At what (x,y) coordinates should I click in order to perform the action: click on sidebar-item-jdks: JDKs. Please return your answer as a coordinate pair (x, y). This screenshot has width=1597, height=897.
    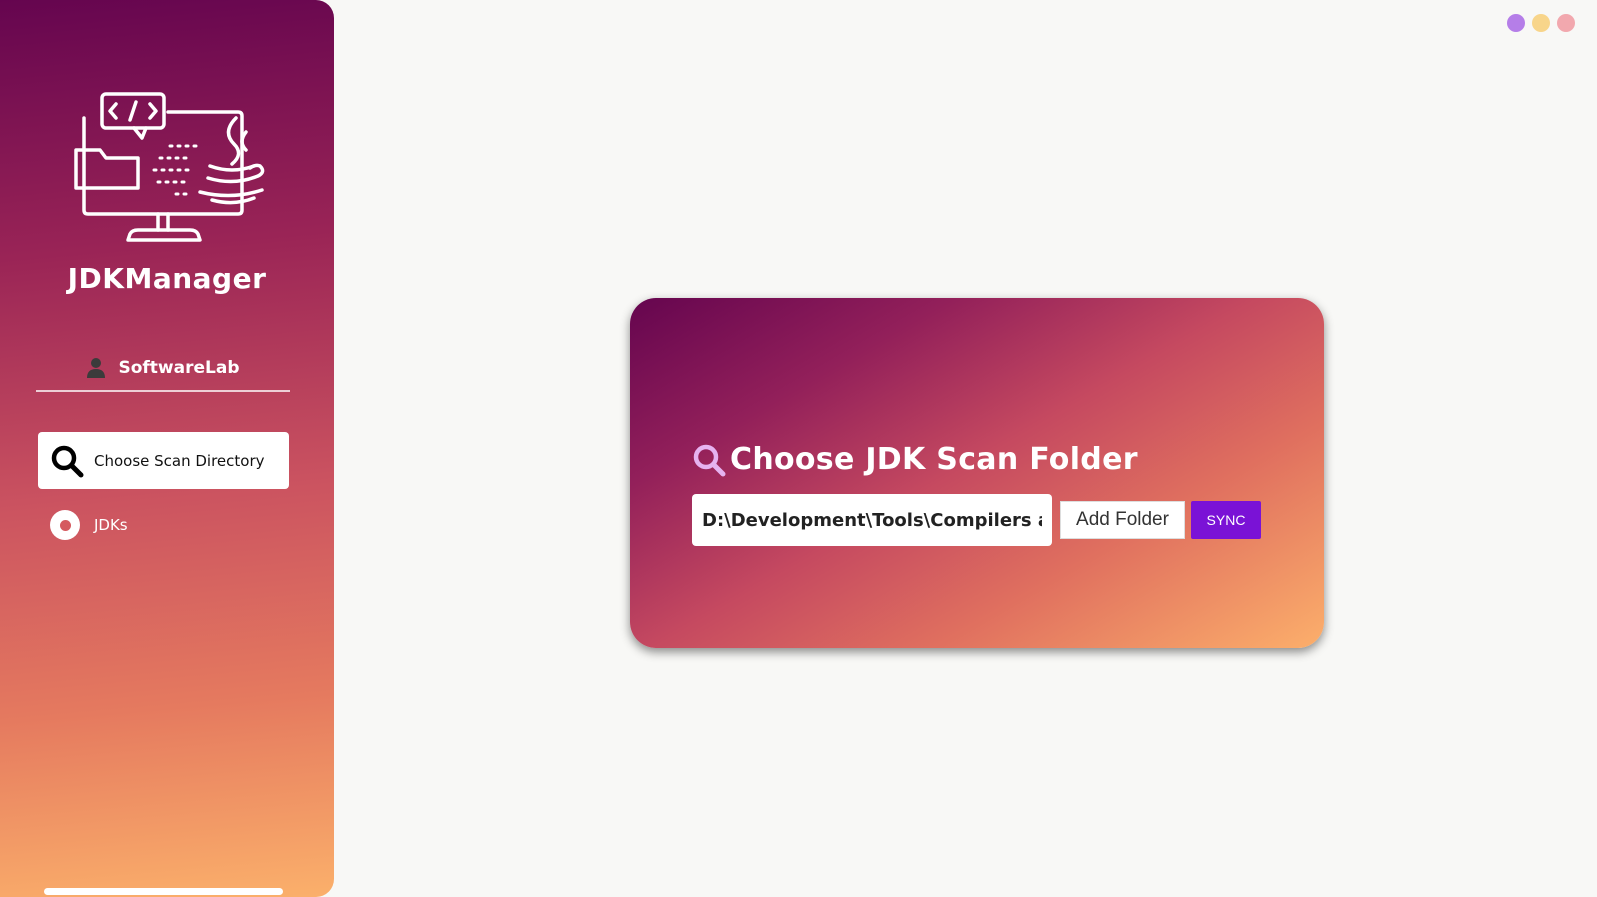
    Looking at the image, I should click on (89, 525).